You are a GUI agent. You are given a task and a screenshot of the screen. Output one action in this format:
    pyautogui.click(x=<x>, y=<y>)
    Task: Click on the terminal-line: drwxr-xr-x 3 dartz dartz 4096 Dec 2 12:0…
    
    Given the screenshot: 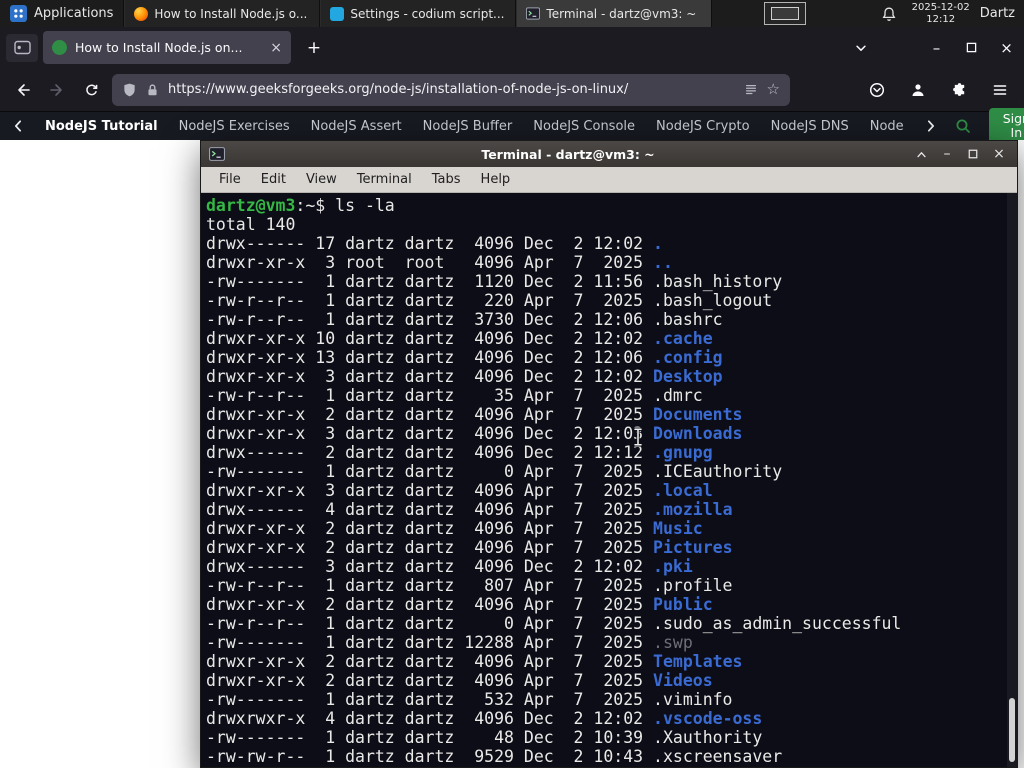 What is the action you would take?
    pyautogui.click(x=474, y=433)
    